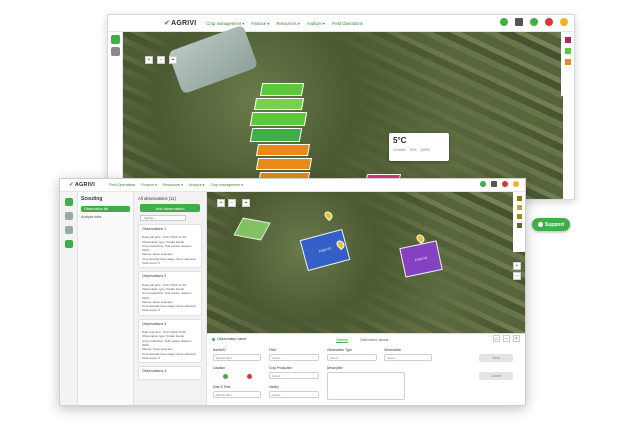 Image resolution: width=640 pixels, height=436 pixels. What do you see at coordinates (328, 215) in the screenshot?
I see `observation-pin` at bounding box center [328, 215].